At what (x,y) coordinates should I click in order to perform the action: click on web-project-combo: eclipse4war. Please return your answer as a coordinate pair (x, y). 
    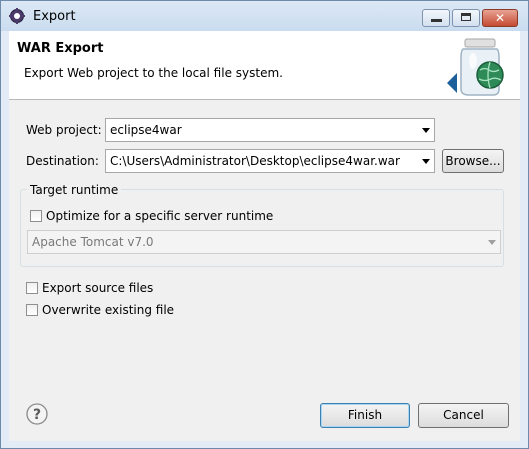
    Looking at the image, I should click on (270, 130).